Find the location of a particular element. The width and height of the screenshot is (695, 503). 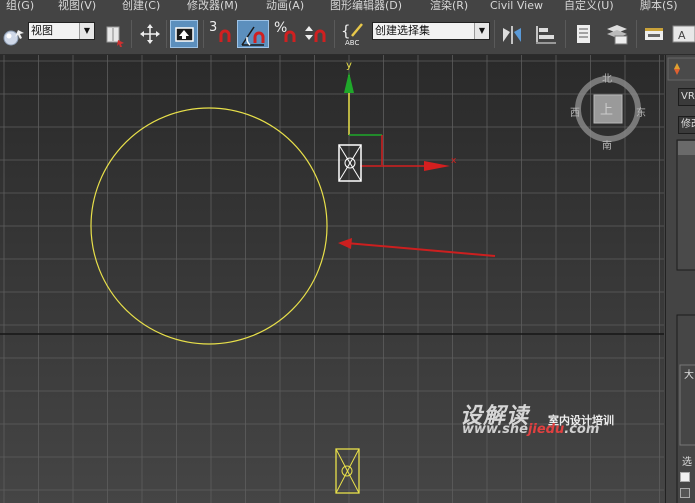

rollout-label: 大 is located at coordinates (689, 375).